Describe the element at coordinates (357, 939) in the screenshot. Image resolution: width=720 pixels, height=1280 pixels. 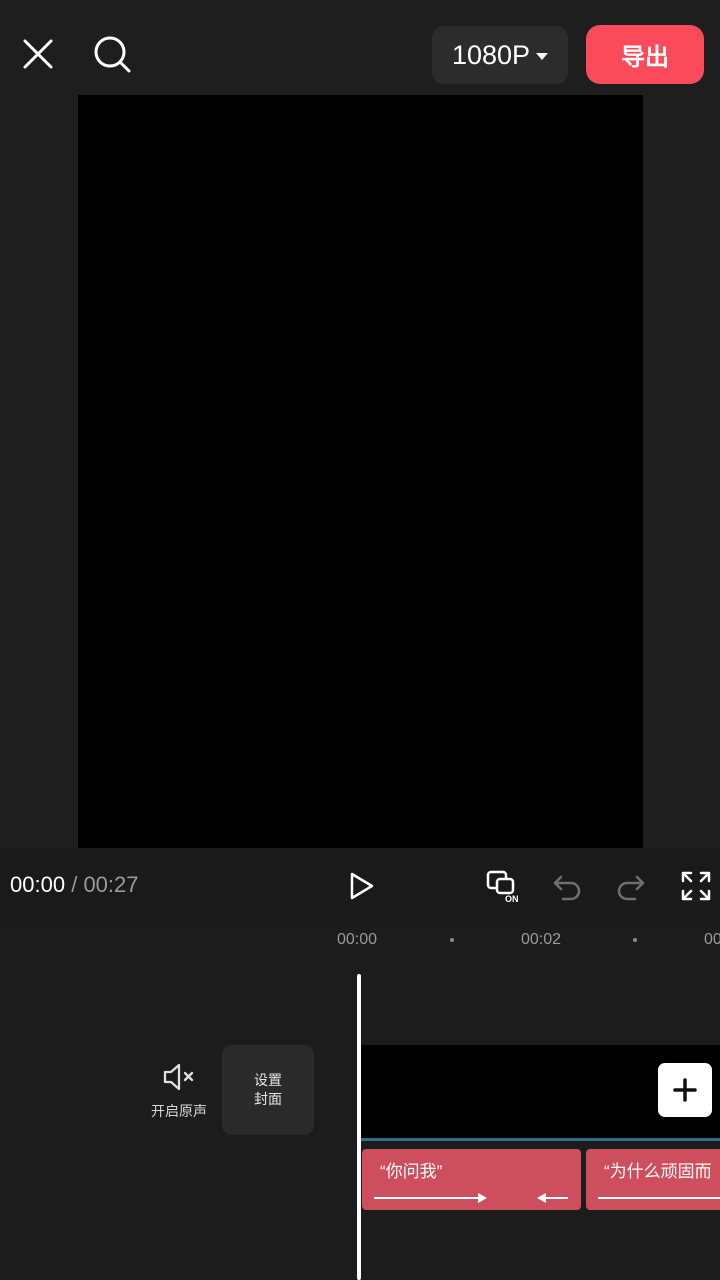
I see `ruler-tick-label: 00:00` at that location.